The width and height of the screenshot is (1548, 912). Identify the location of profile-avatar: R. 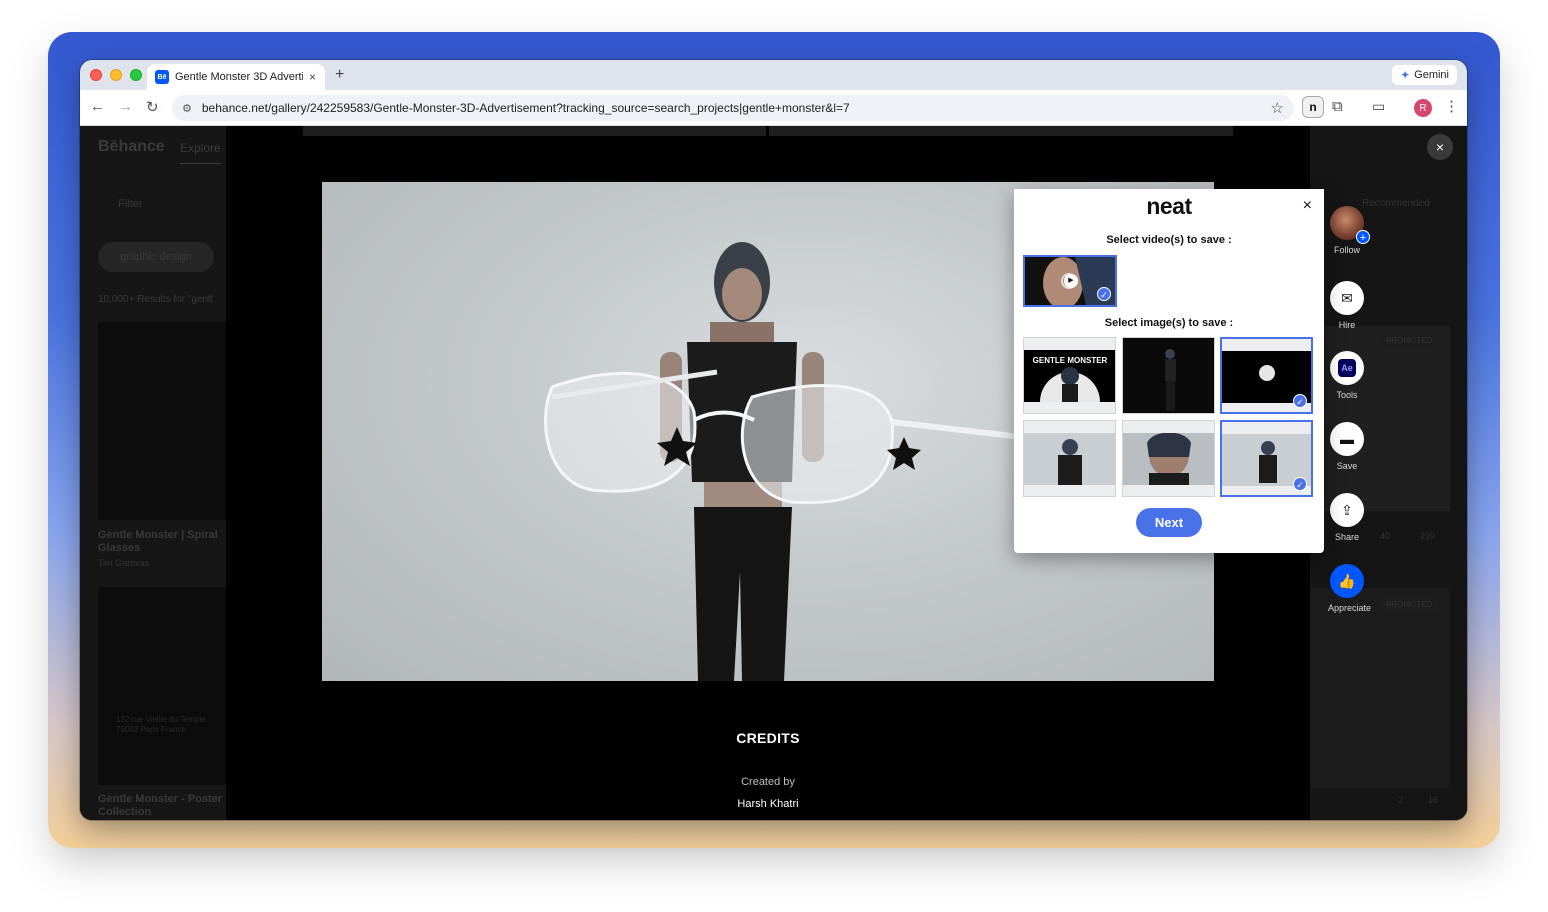
(1423, 108).